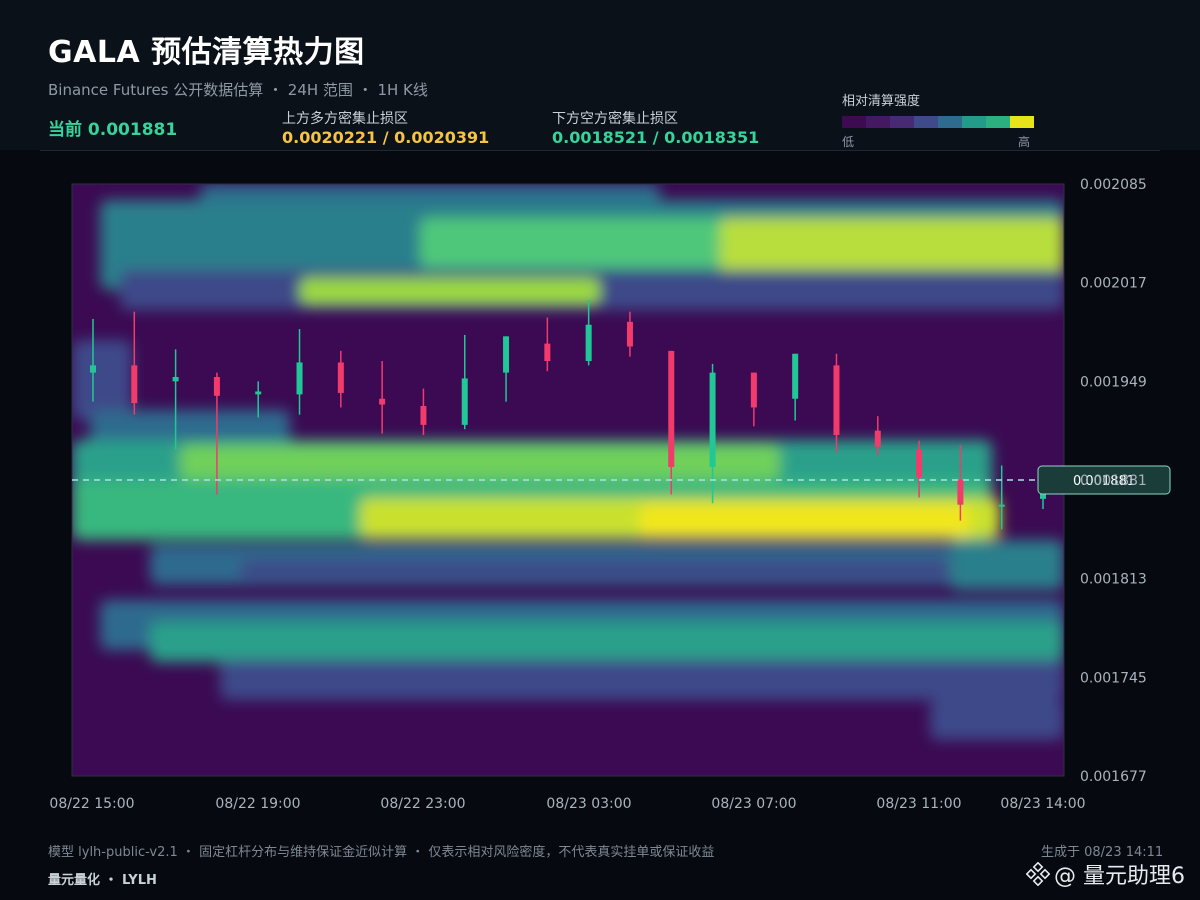 This screenshot has height=900, width=1200. Describe the element at coordinates (1113, 580) in the screenshot. I see `y-tick-label: 0.001813` at that location.